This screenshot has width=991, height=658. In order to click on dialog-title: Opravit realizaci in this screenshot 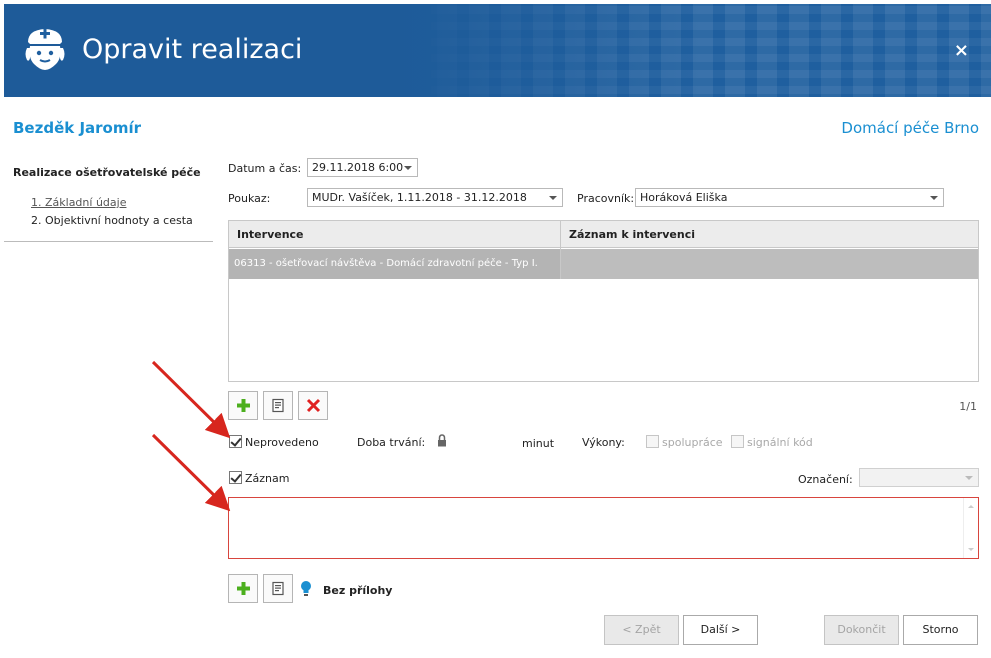, I will do `click(192, 49)`.